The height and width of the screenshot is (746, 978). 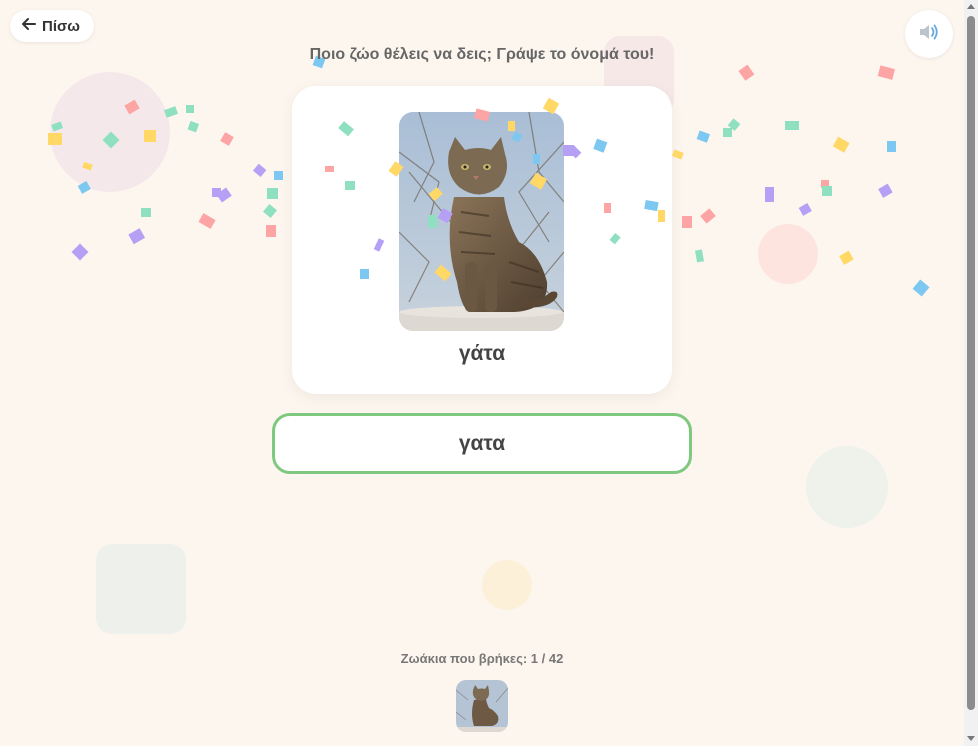 What do you see at coordinates (482, 658) in the screenshot?
I see `found-counter: Ζωάκια που βρήκες: 1 / 42` at bounding box center [482, 658].